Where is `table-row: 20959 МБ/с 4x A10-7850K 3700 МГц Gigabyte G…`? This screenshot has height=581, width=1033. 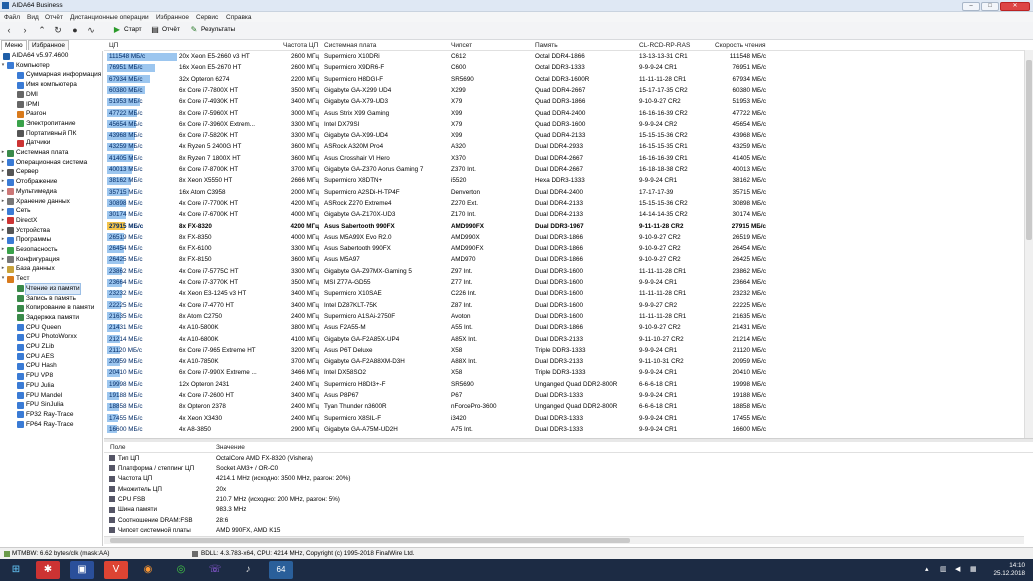 table-row: 20959 МБ/с 4x A10-7850K 3700 МГц Gigabyte G… is located at coordinates (564, 361).